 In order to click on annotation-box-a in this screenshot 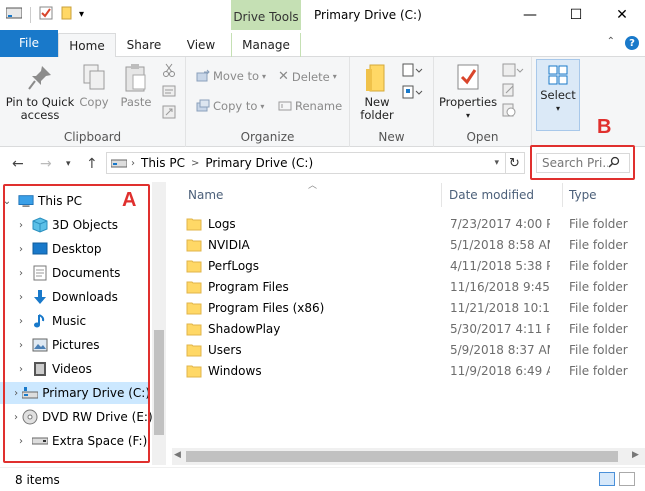, I will do `click(76, 323)`.